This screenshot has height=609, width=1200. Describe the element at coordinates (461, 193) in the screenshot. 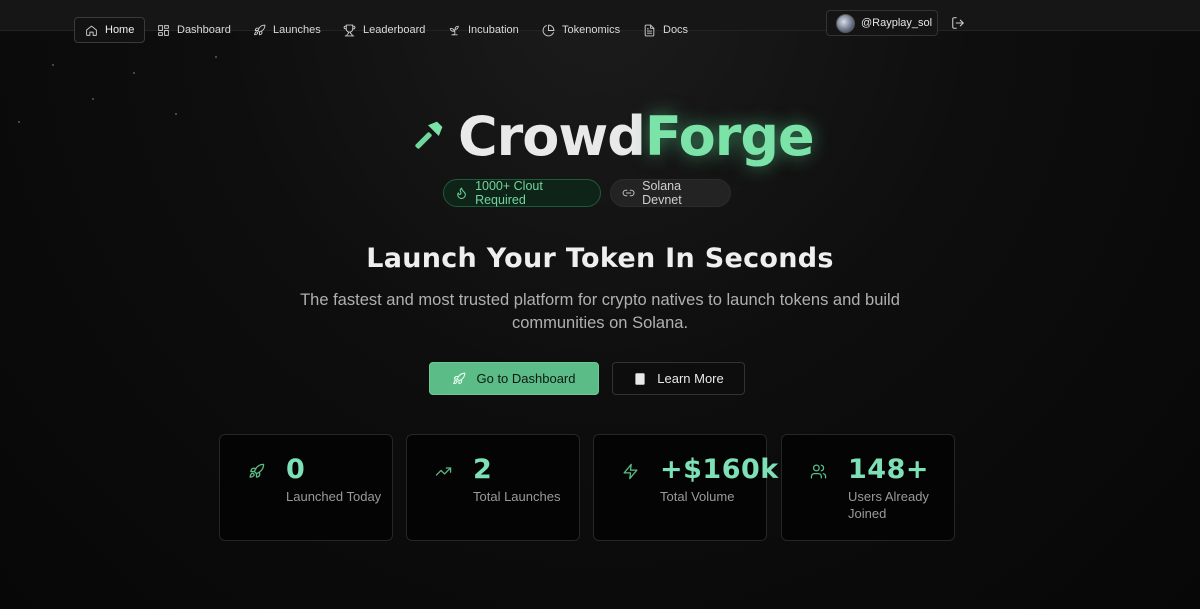

I see `flame-icon` at that location.